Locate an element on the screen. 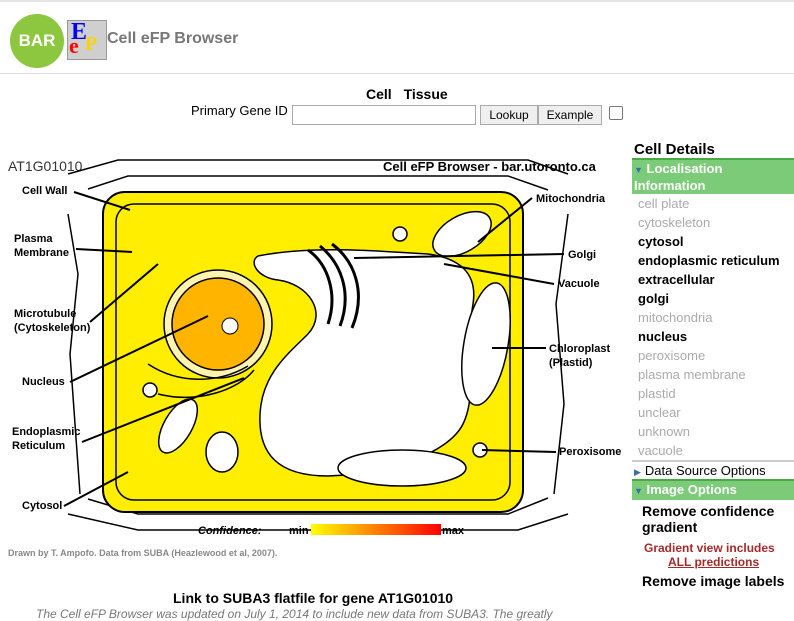  lookup-button: Lookup is located at coordinates (509, 115).